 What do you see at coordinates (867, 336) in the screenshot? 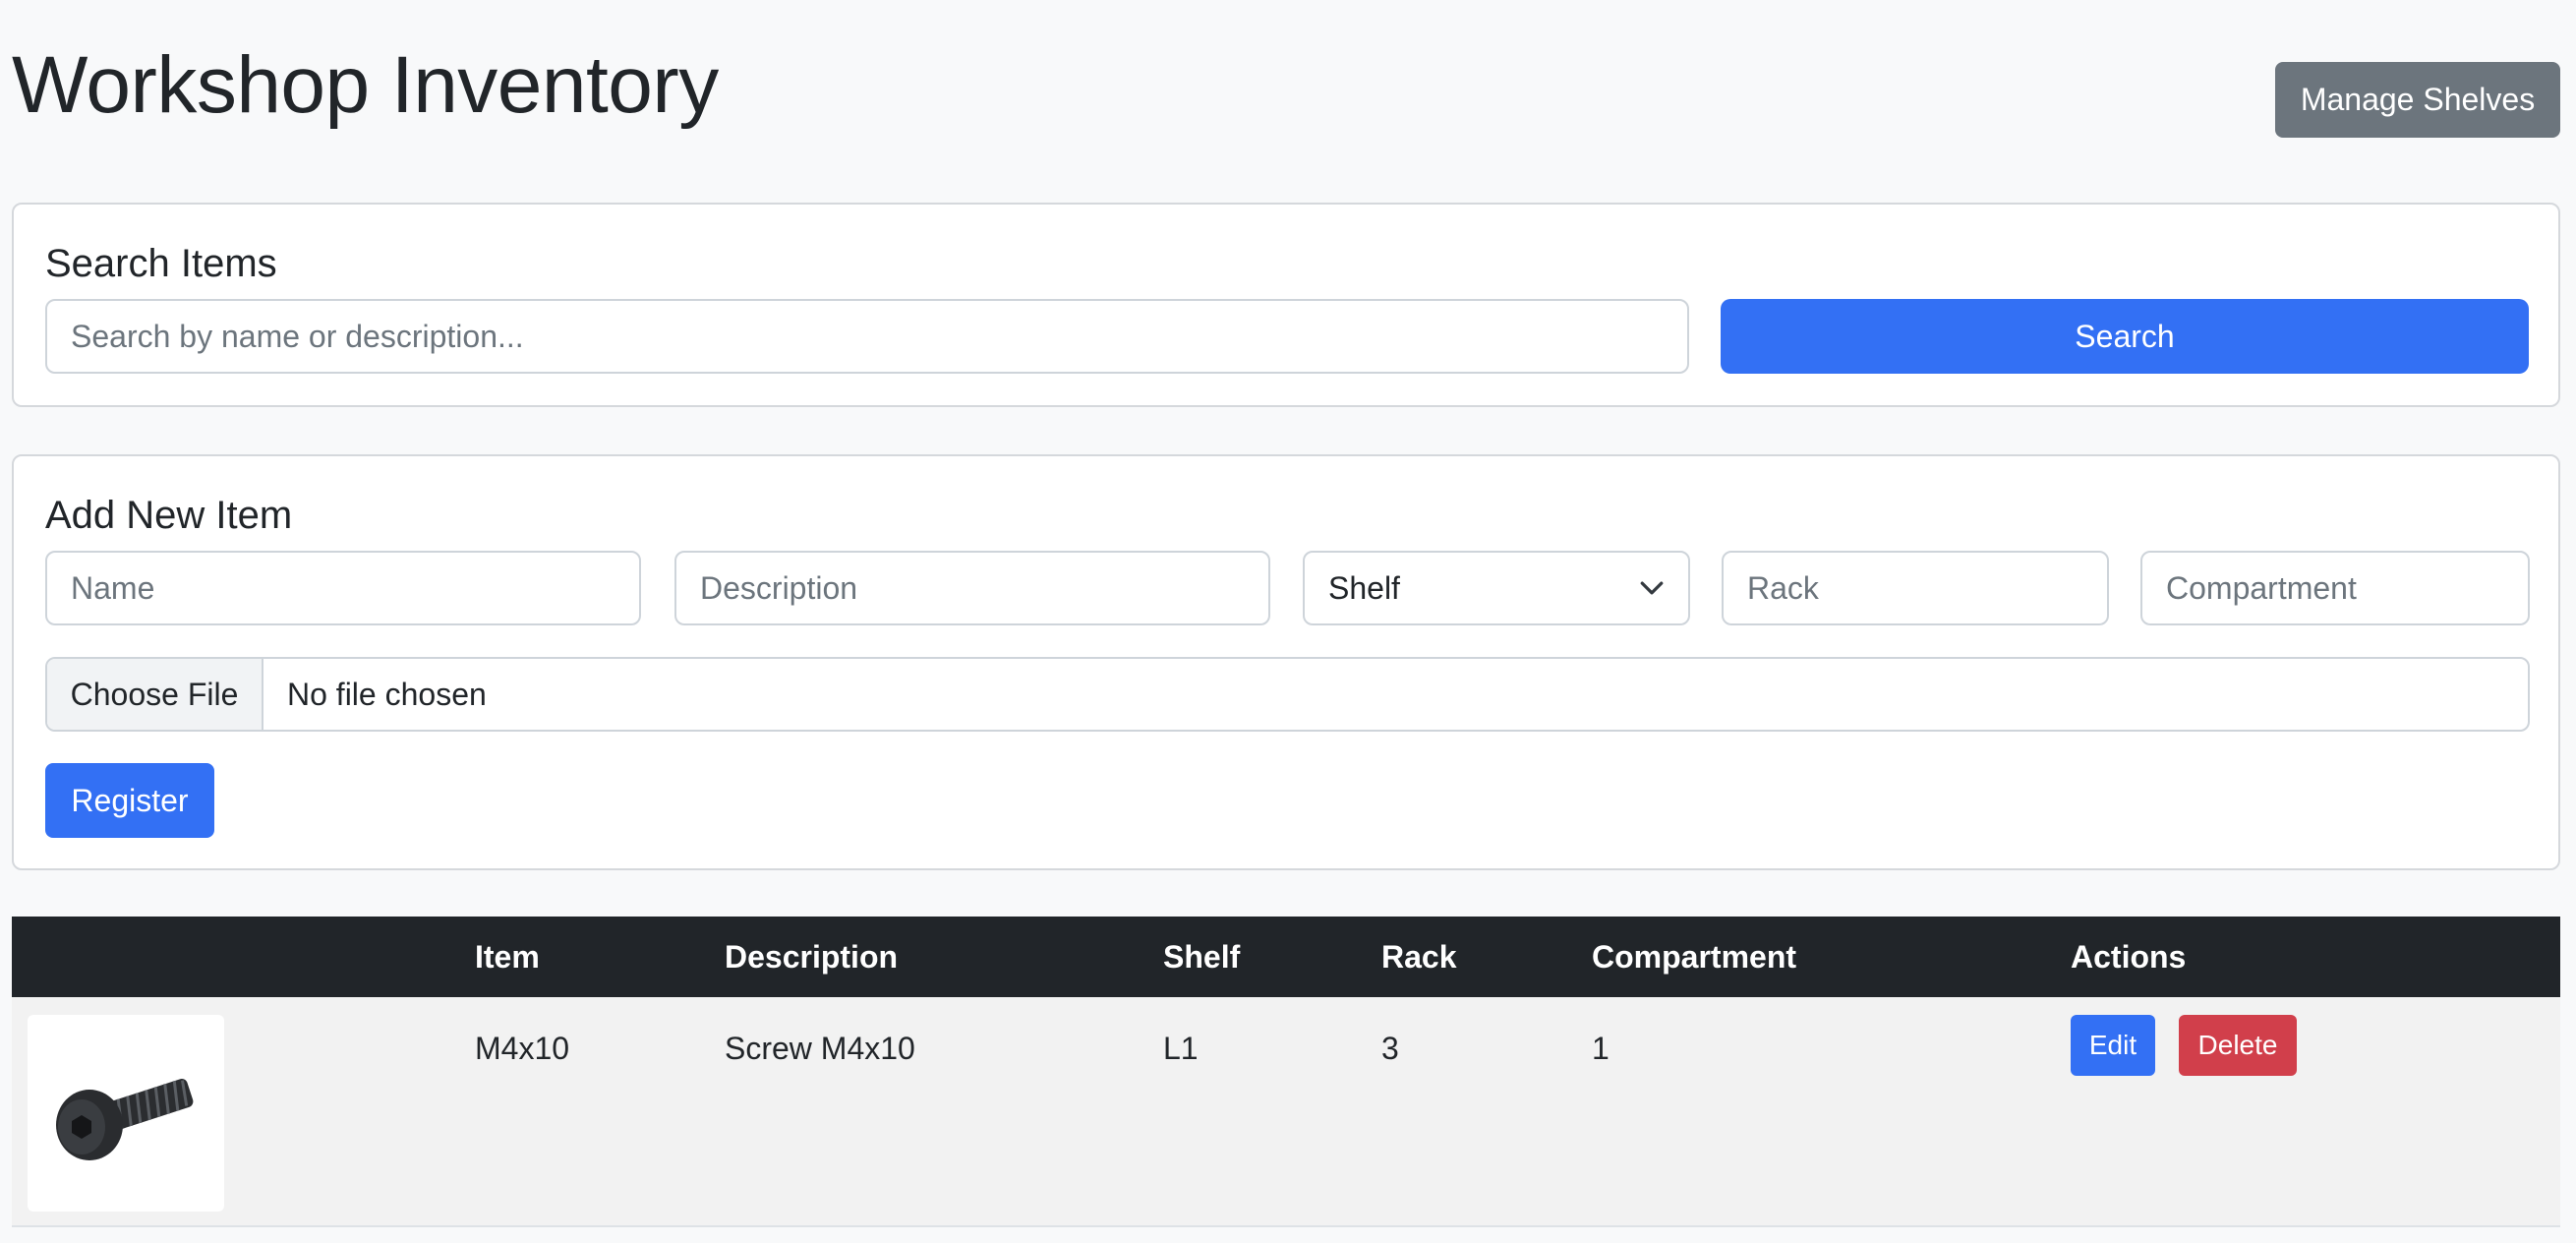
I see `search-input` at bounding box center [867, 336].